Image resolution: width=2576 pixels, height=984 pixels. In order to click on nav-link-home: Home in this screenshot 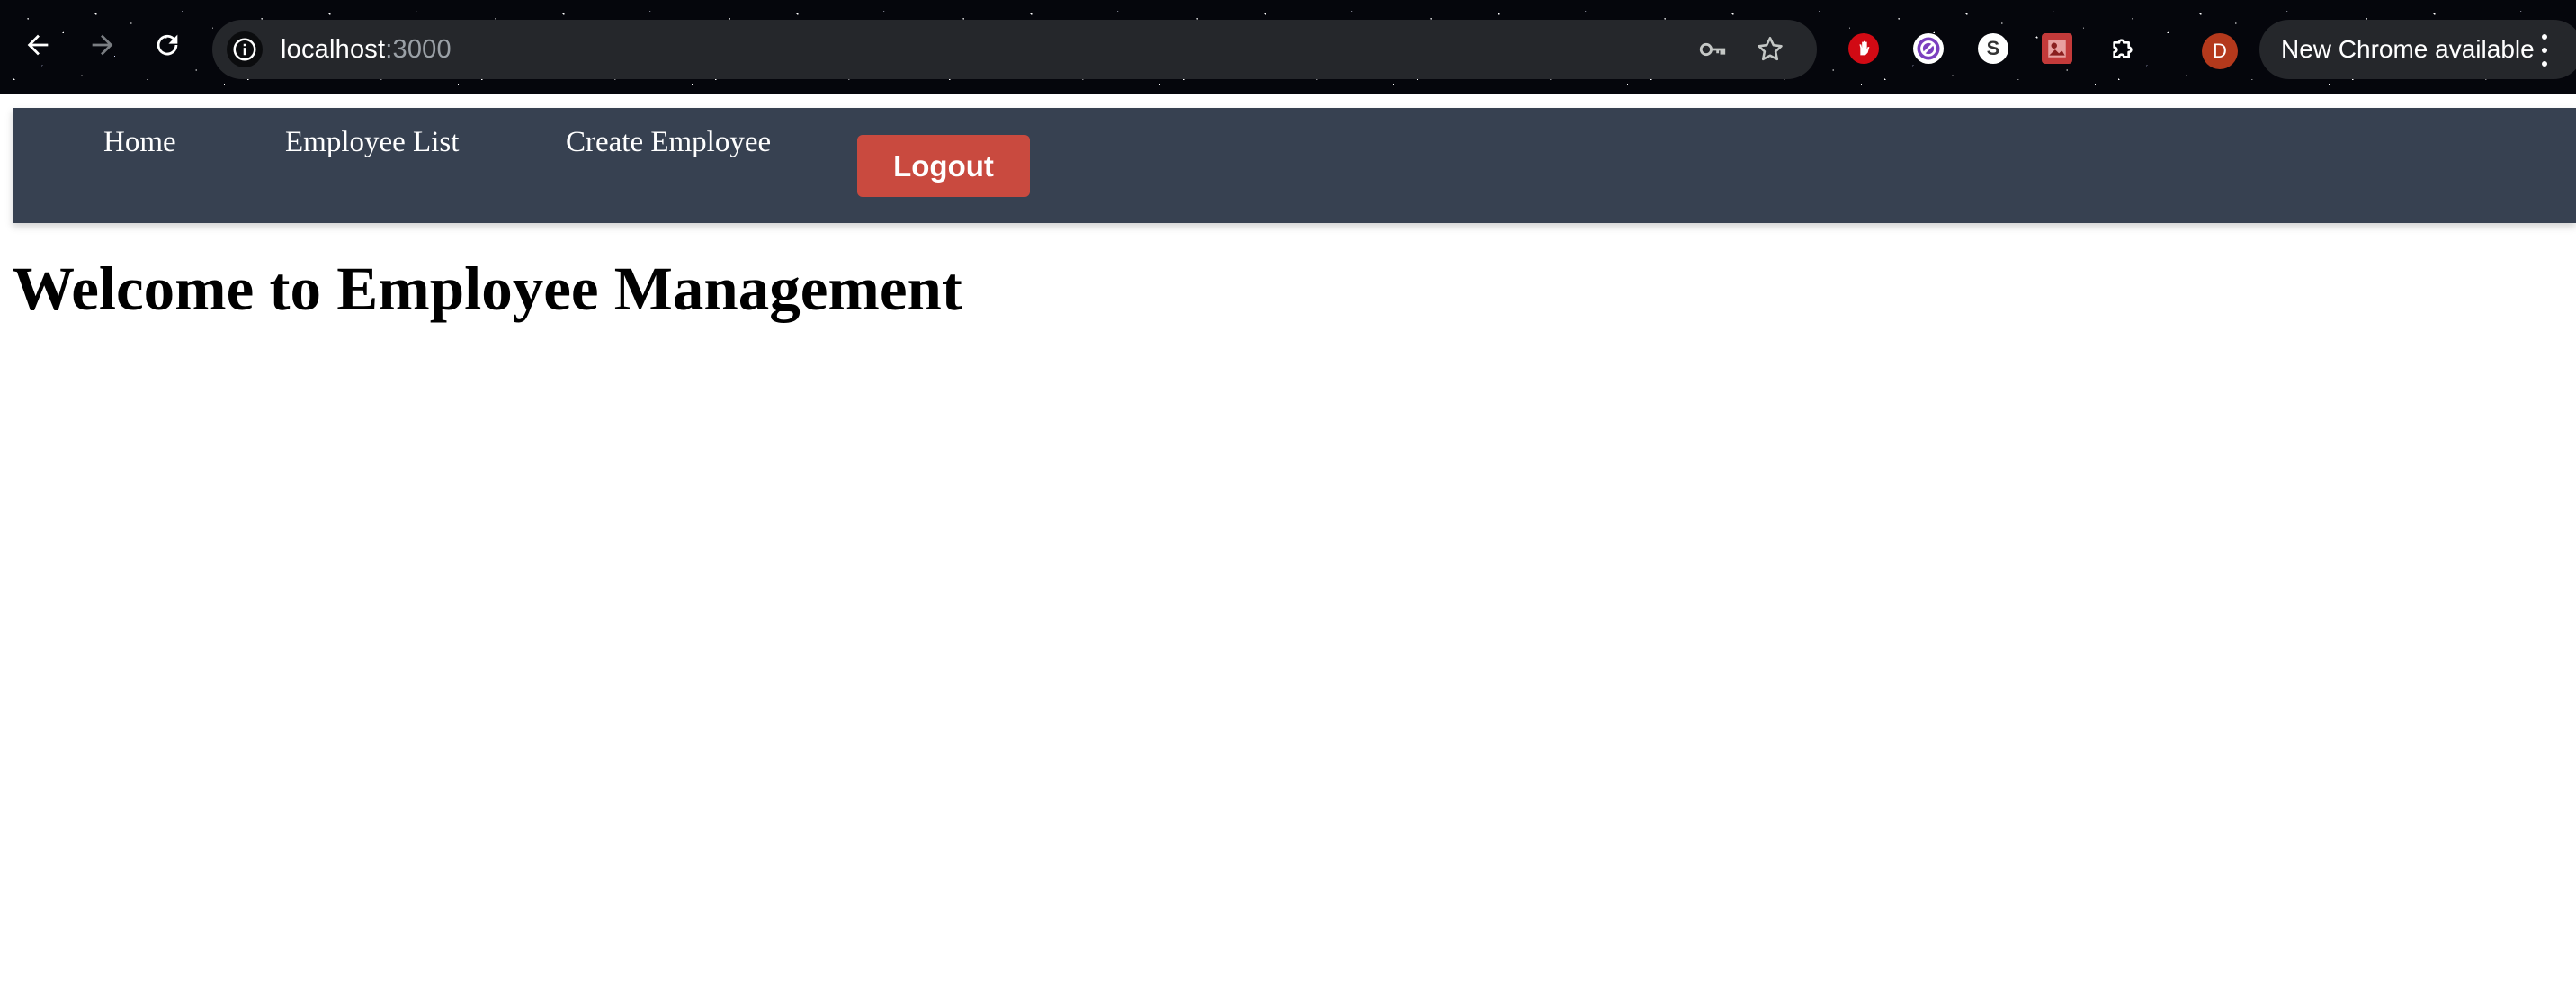, I will do `click(139, 142)`.